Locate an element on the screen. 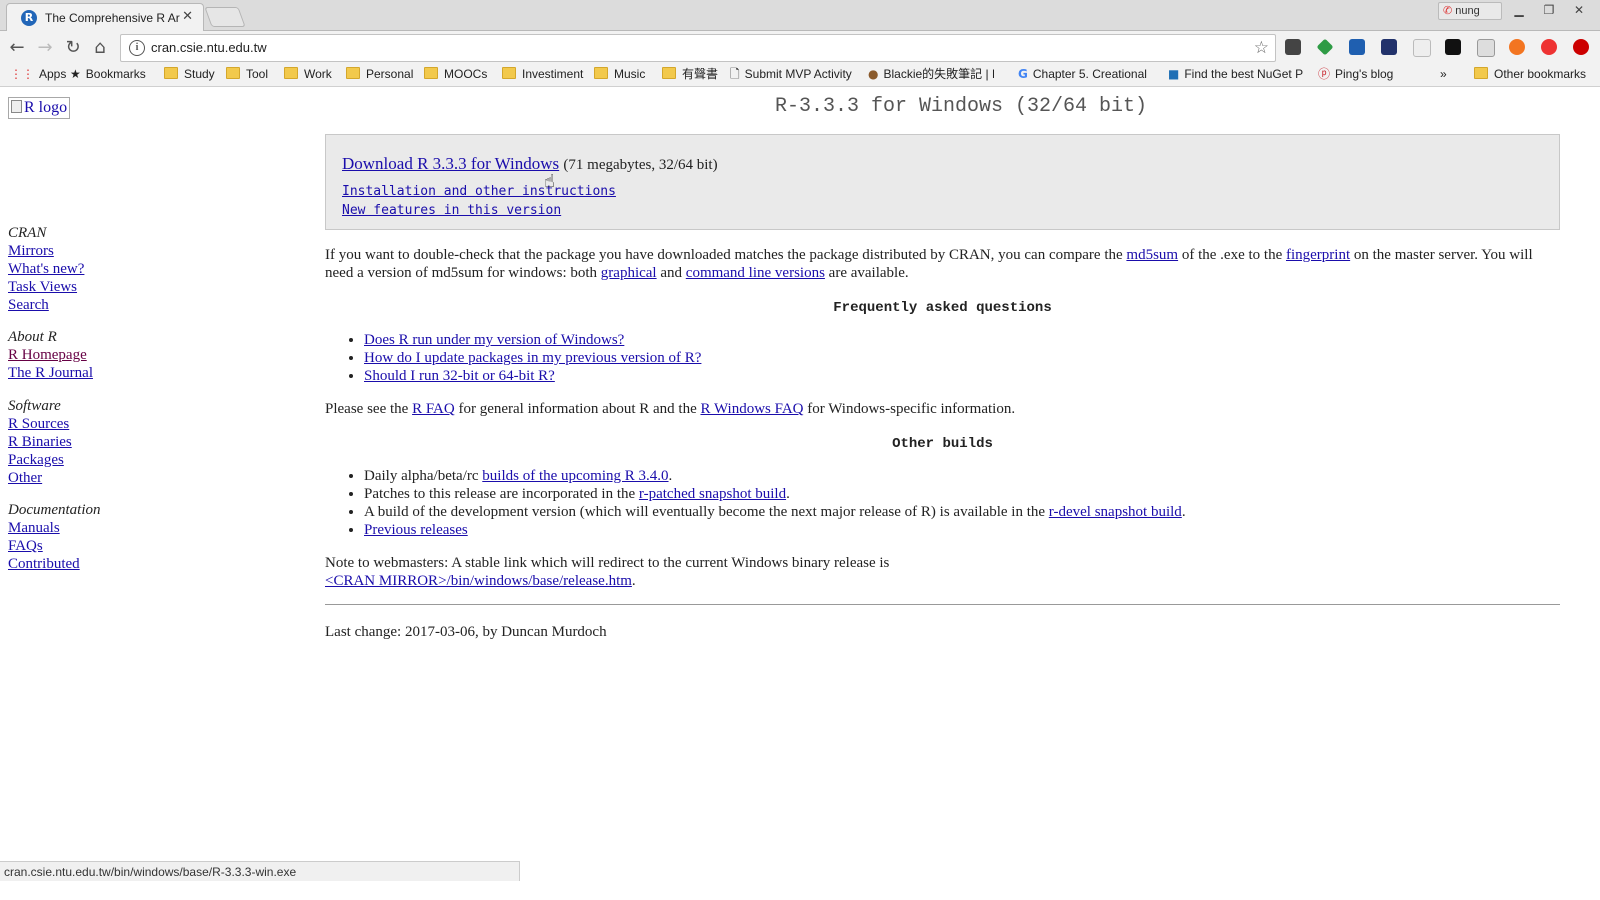  list-item: Previous releases is located at coordinates (775, 530).